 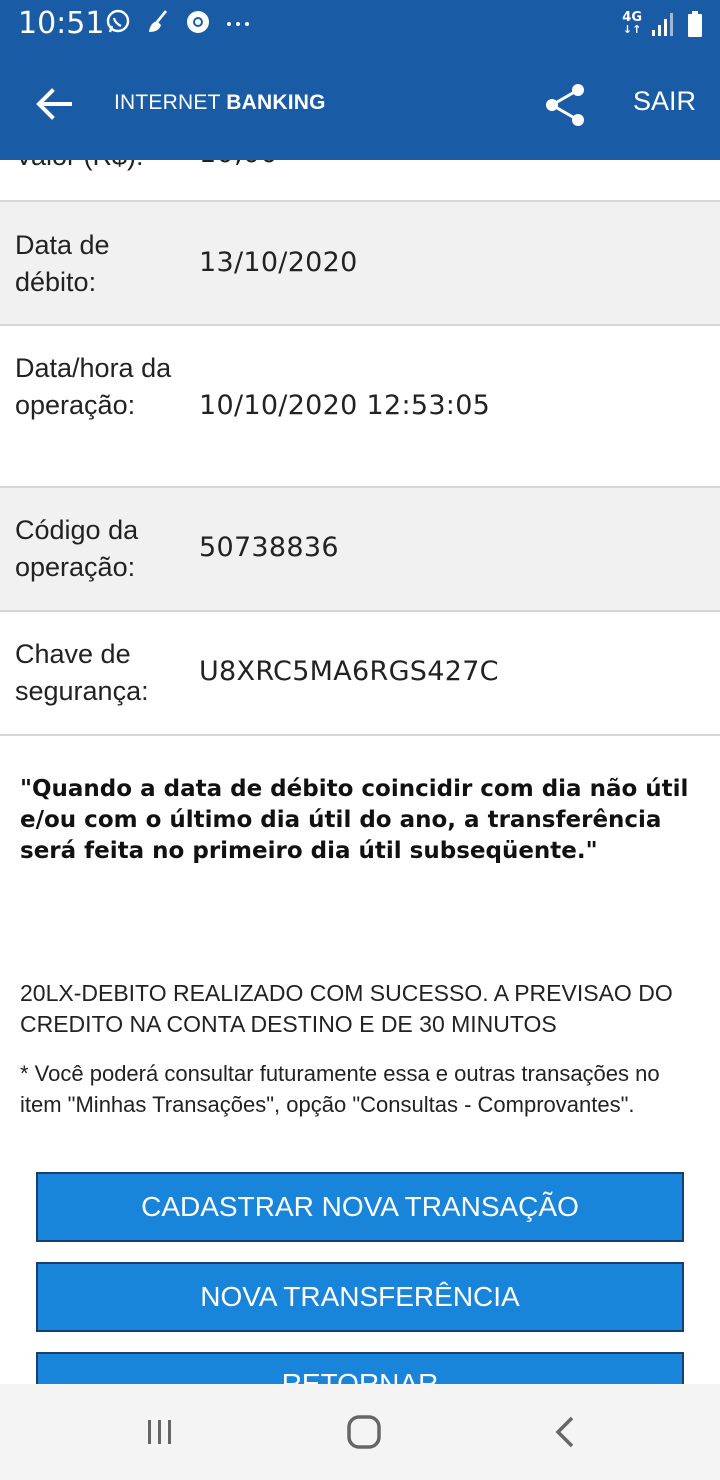 What do you see at coordinates (118, 21) in the screenshot?
I see `whatsapp-icon` at bounding box center [118, 21].